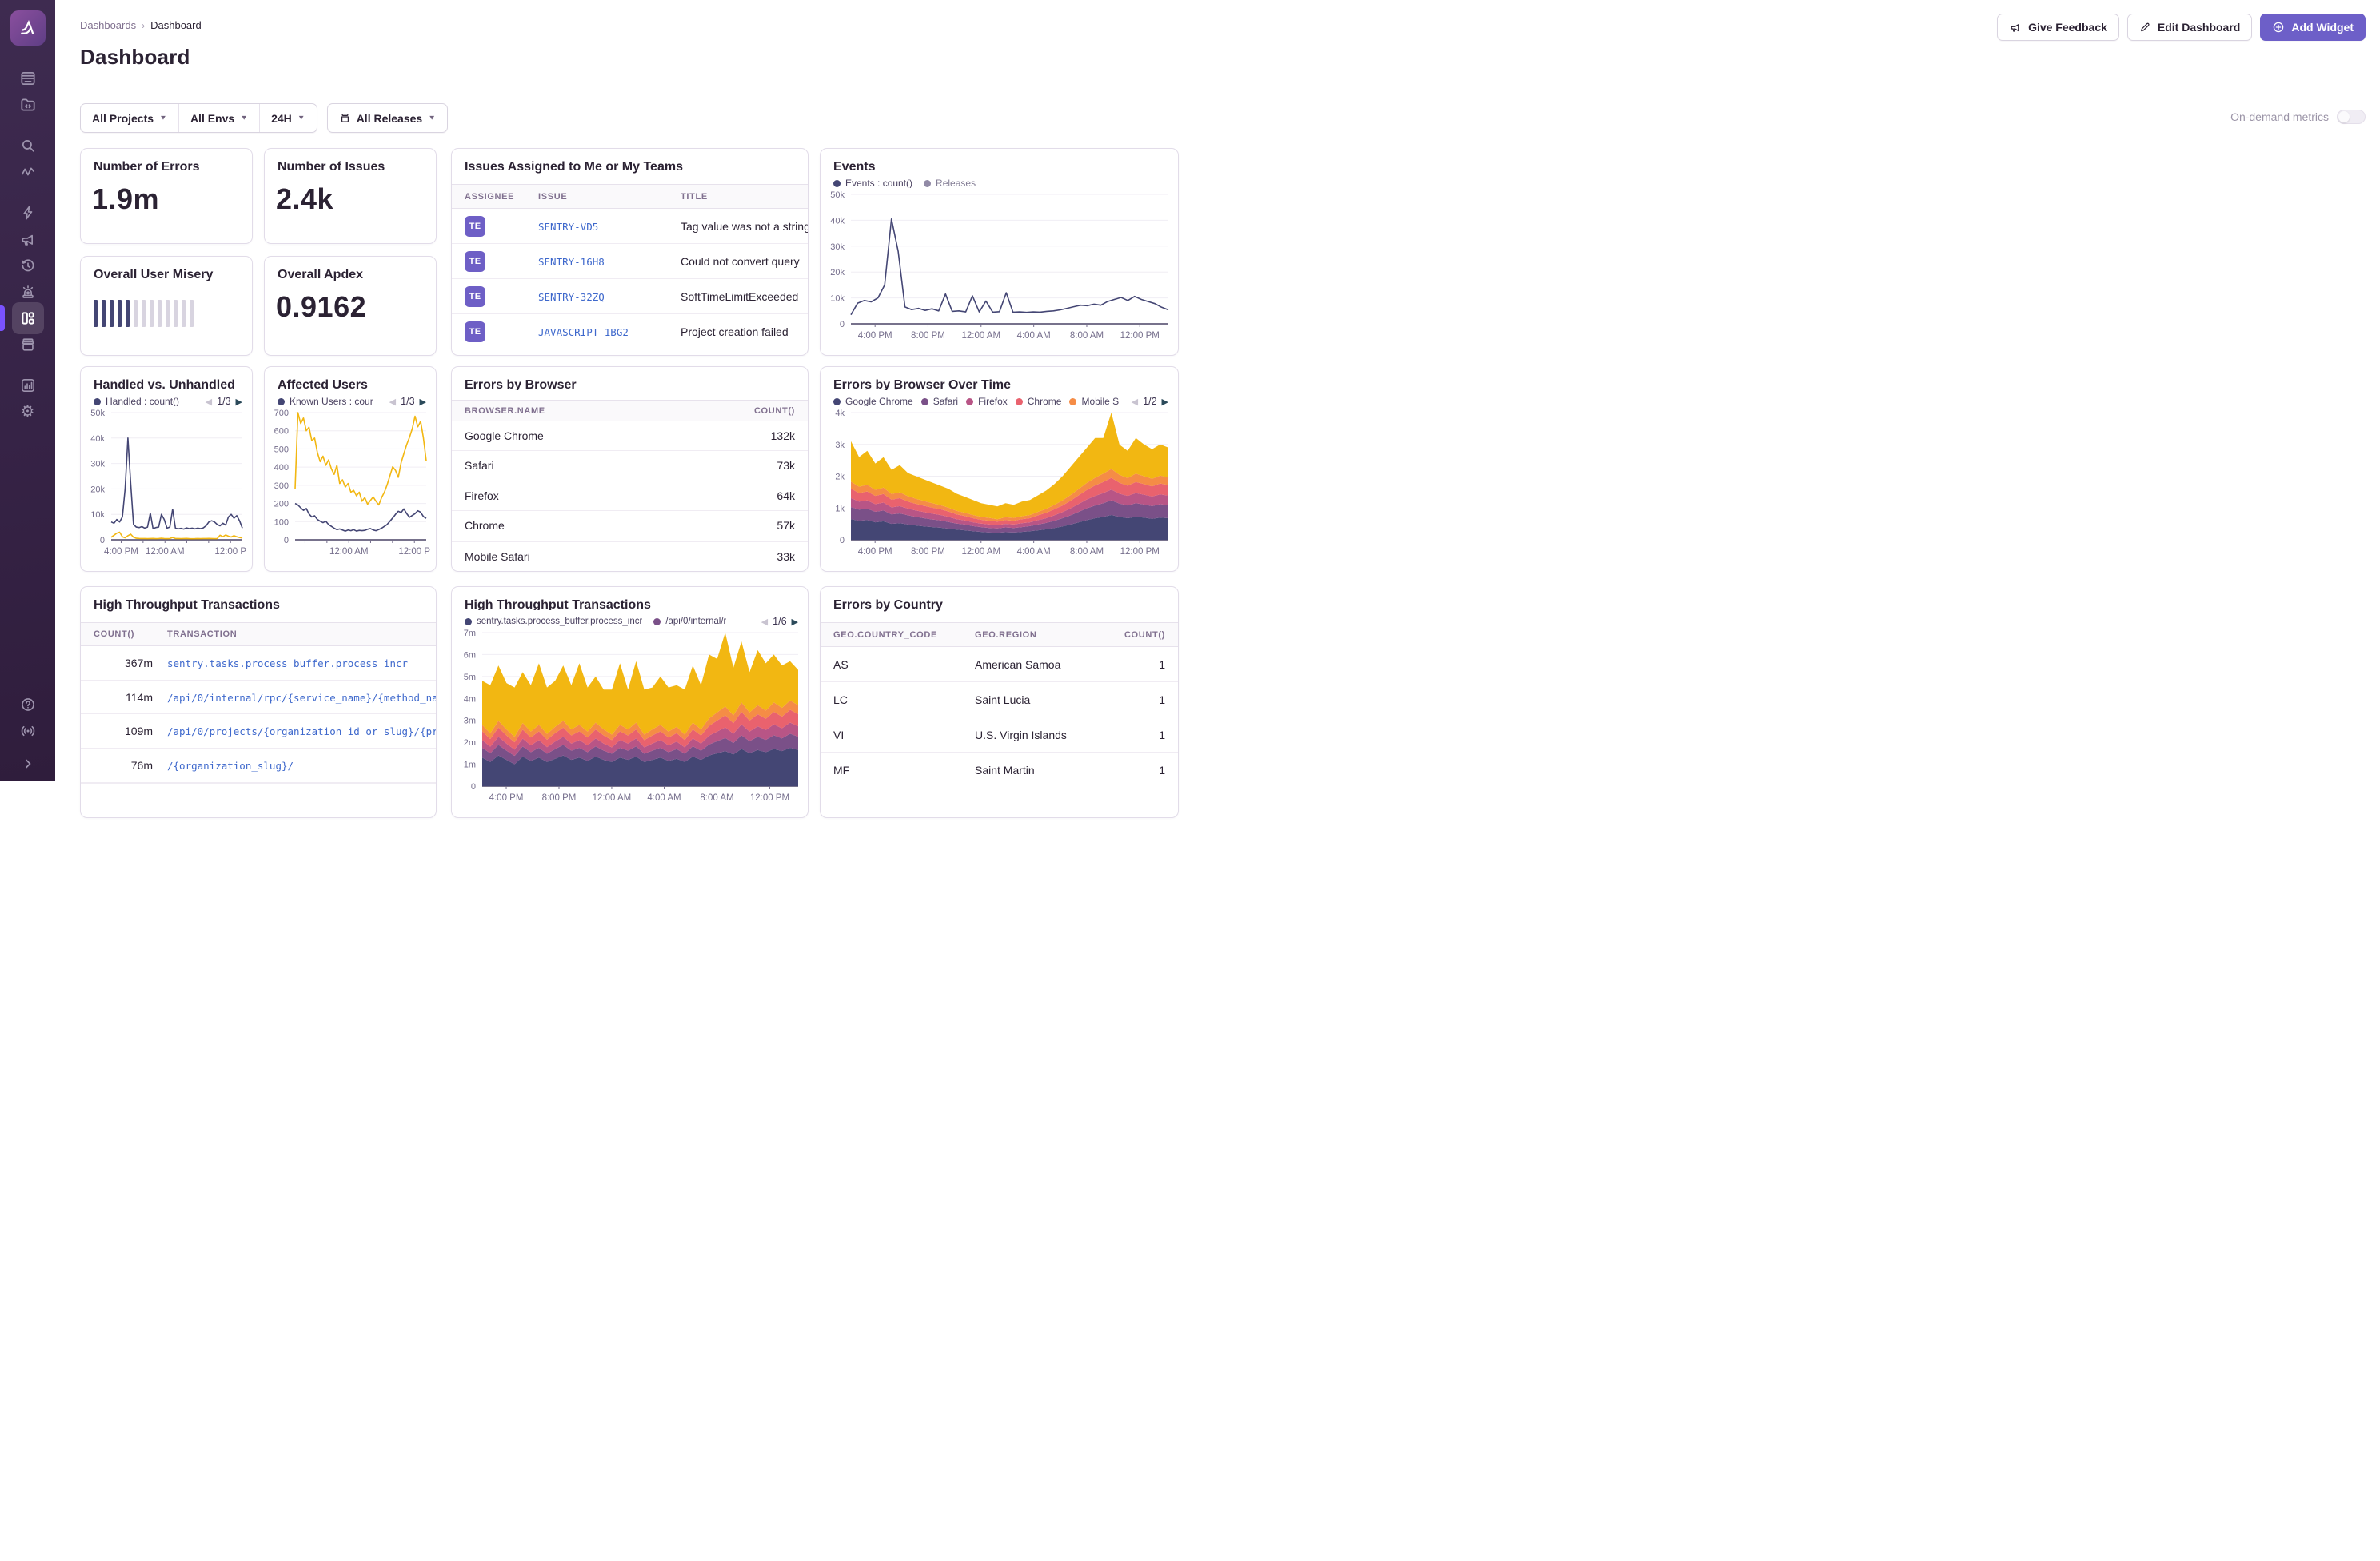 This screenshot has height=1561, width=2380. I want to click on on-demand-metrics: On-demand metrics, so click(2298, 117).